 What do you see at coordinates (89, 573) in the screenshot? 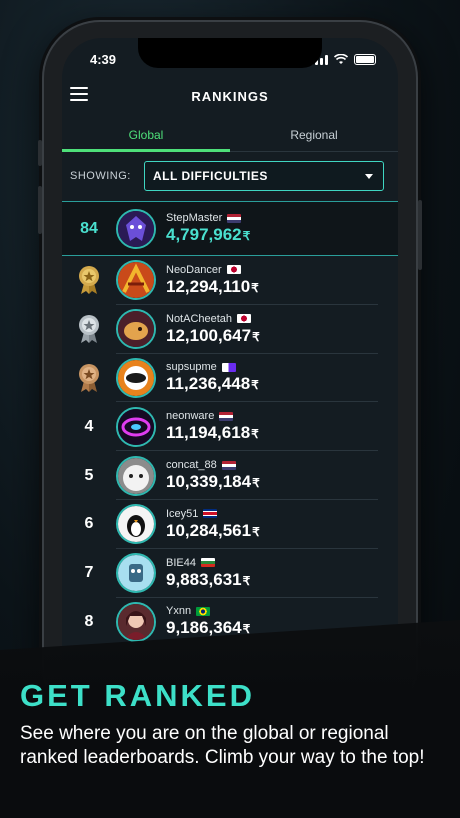
I see `rank-number: 7` at bounding box center [89, 573].